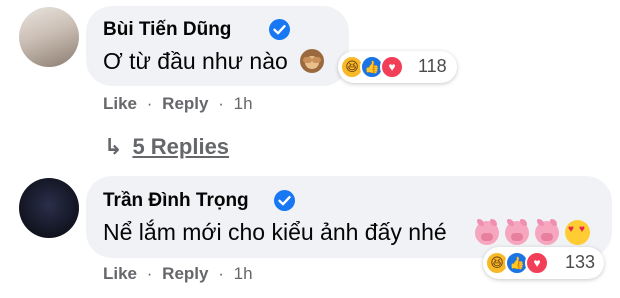  What do you see at coordinates (312, 61) in the screenshot?
I see `see-no-evil-monkey-icon` at bounding box center [312, 61].